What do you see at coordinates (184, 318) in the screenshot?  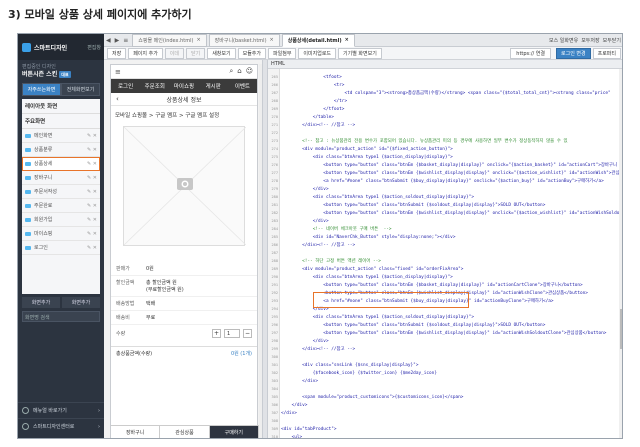 I see `product-info-row: 배송비 무료` at bounding box center [184, 318].